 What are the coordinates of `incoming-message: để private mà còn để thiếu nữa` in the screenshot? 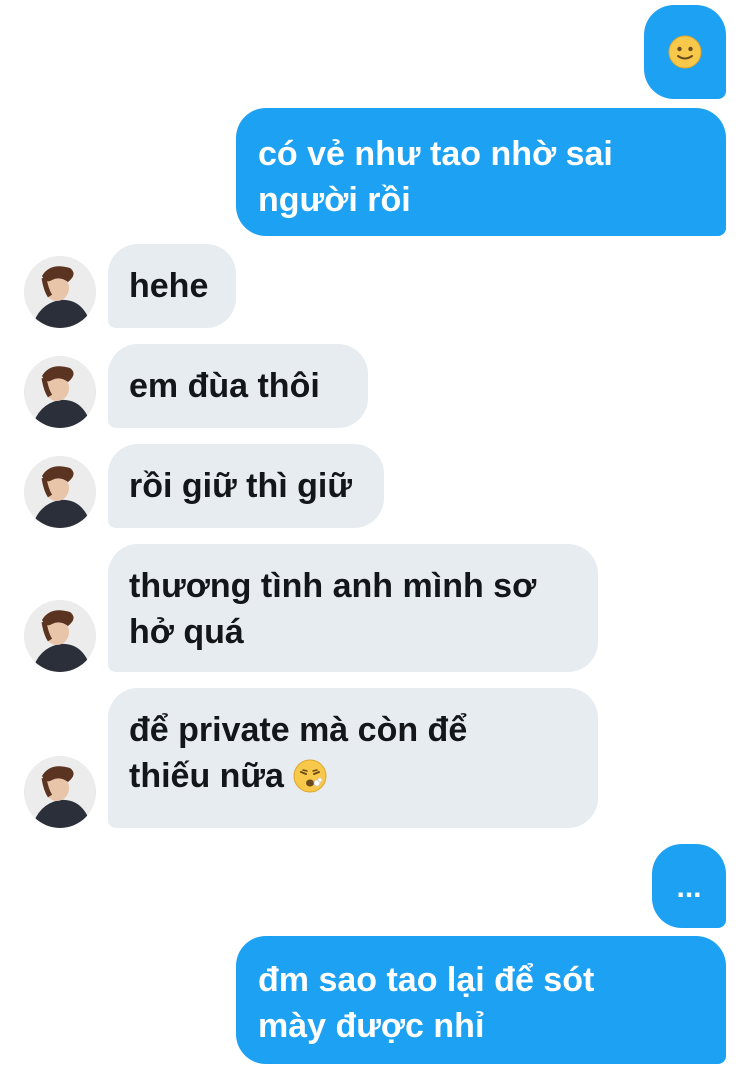 It's located at (353, 758).